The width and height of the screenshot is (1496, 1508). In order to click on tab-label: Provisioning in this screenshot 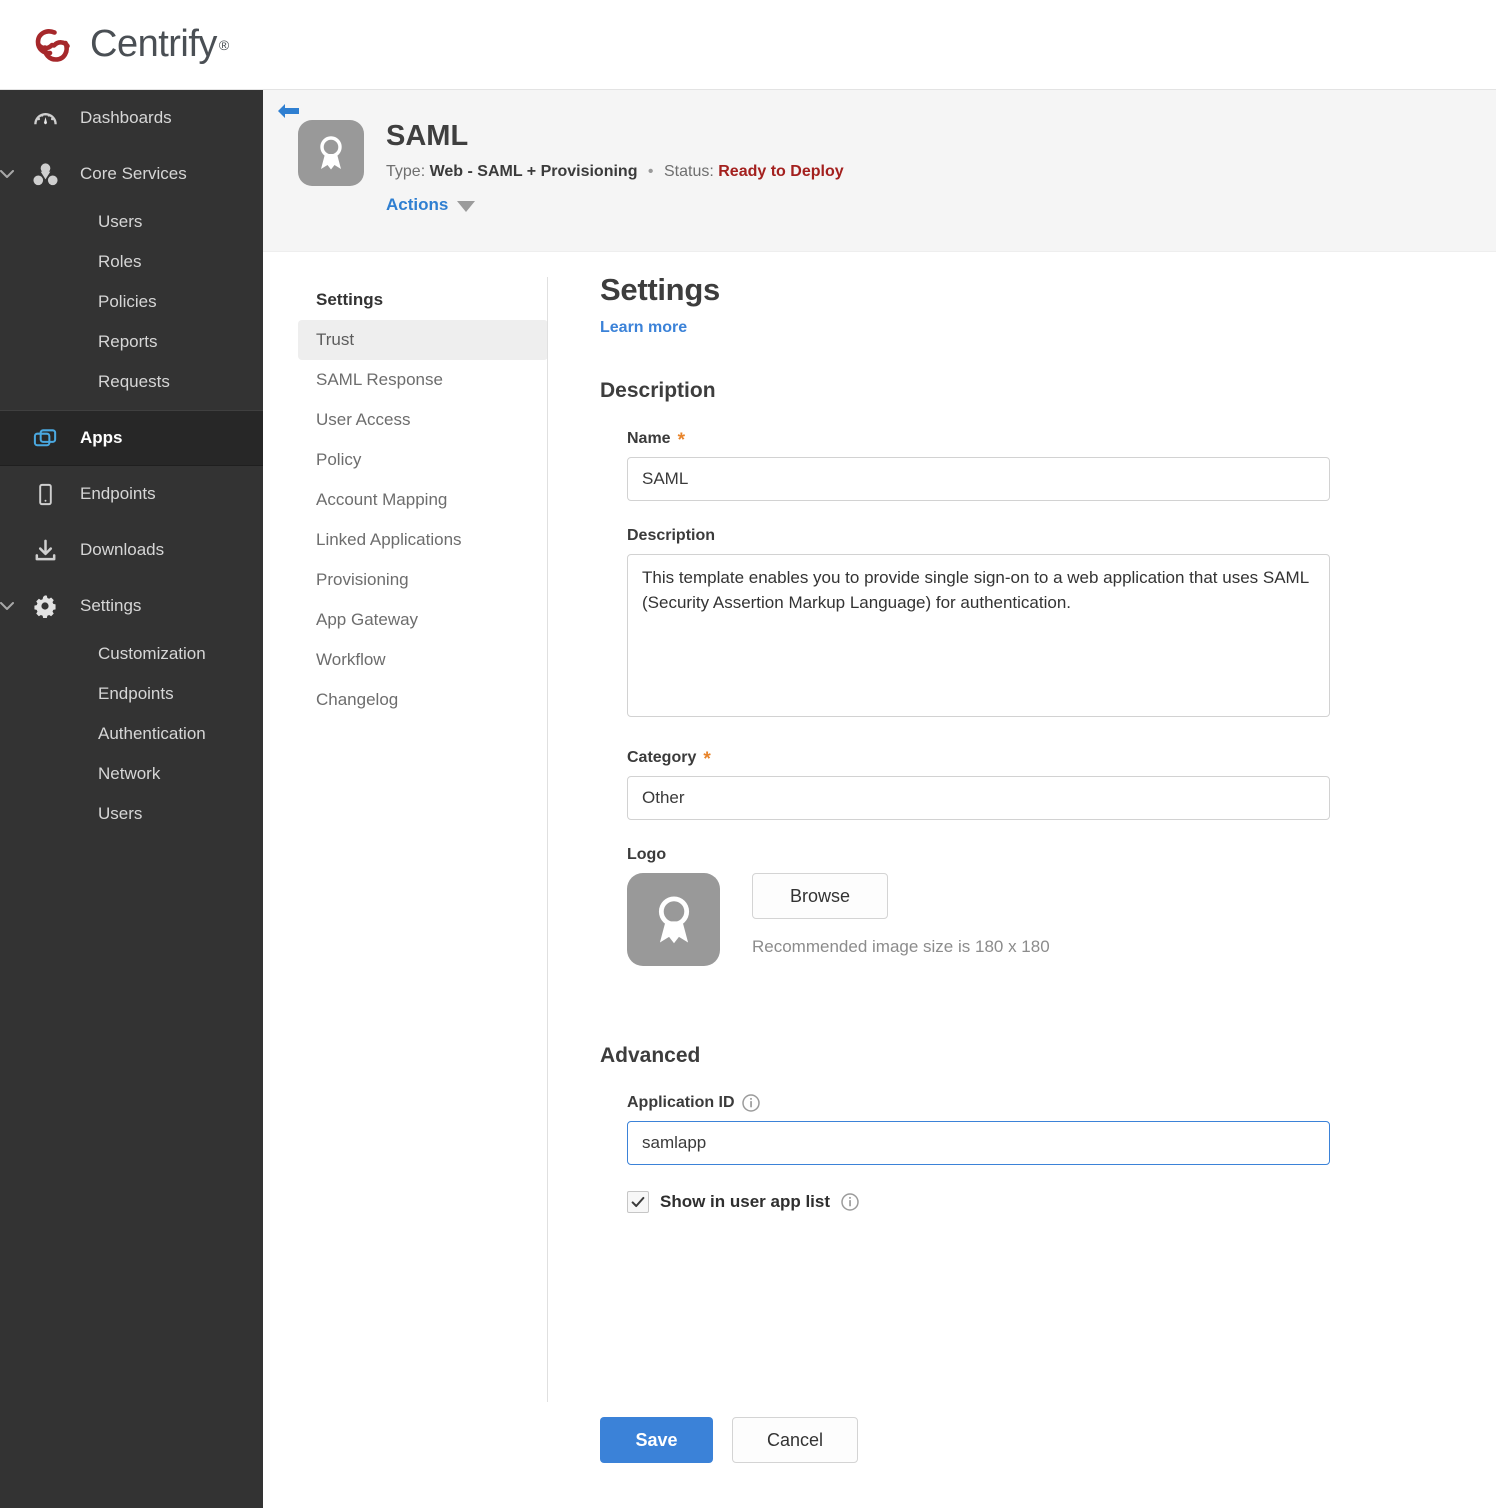, I will do `click(362, 579)`.